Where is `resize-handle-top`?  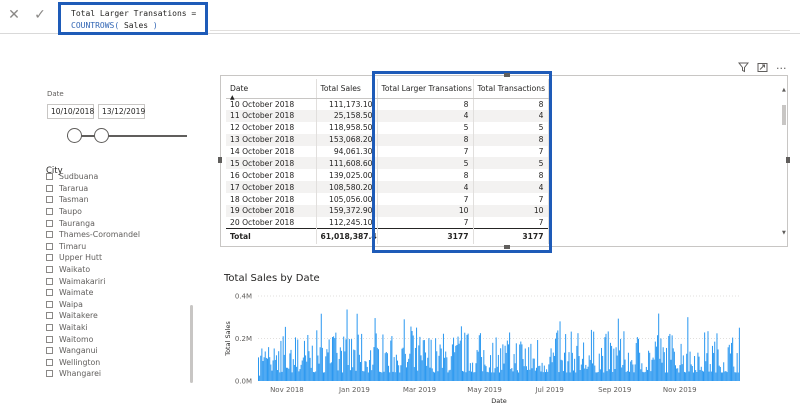
resize-handle-top is located at coordinates (507, 75).